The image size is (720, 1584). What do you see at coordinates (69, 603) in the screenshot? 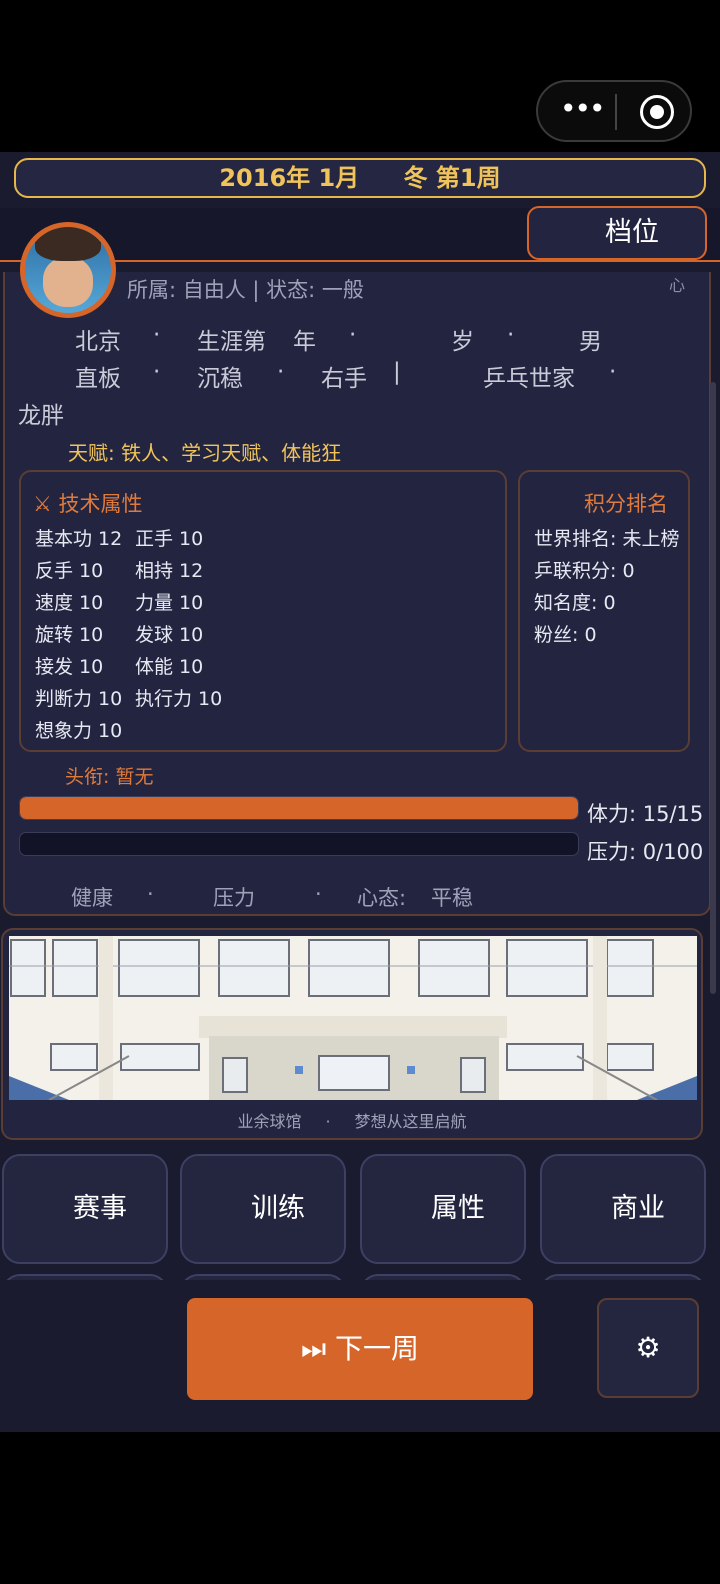
I see `attr-item: 速度 10` at bounding box center [69, 603].